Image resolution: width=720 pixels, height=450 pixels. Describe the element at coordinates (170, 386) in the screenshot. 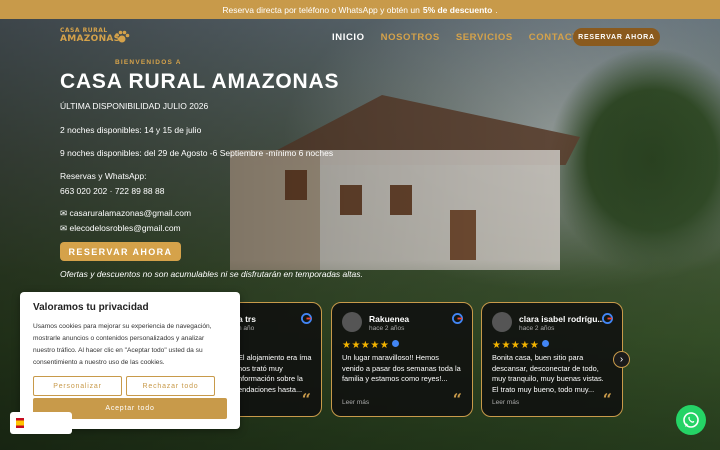

I see `reject-all-button: Rechazar todo` at that location.